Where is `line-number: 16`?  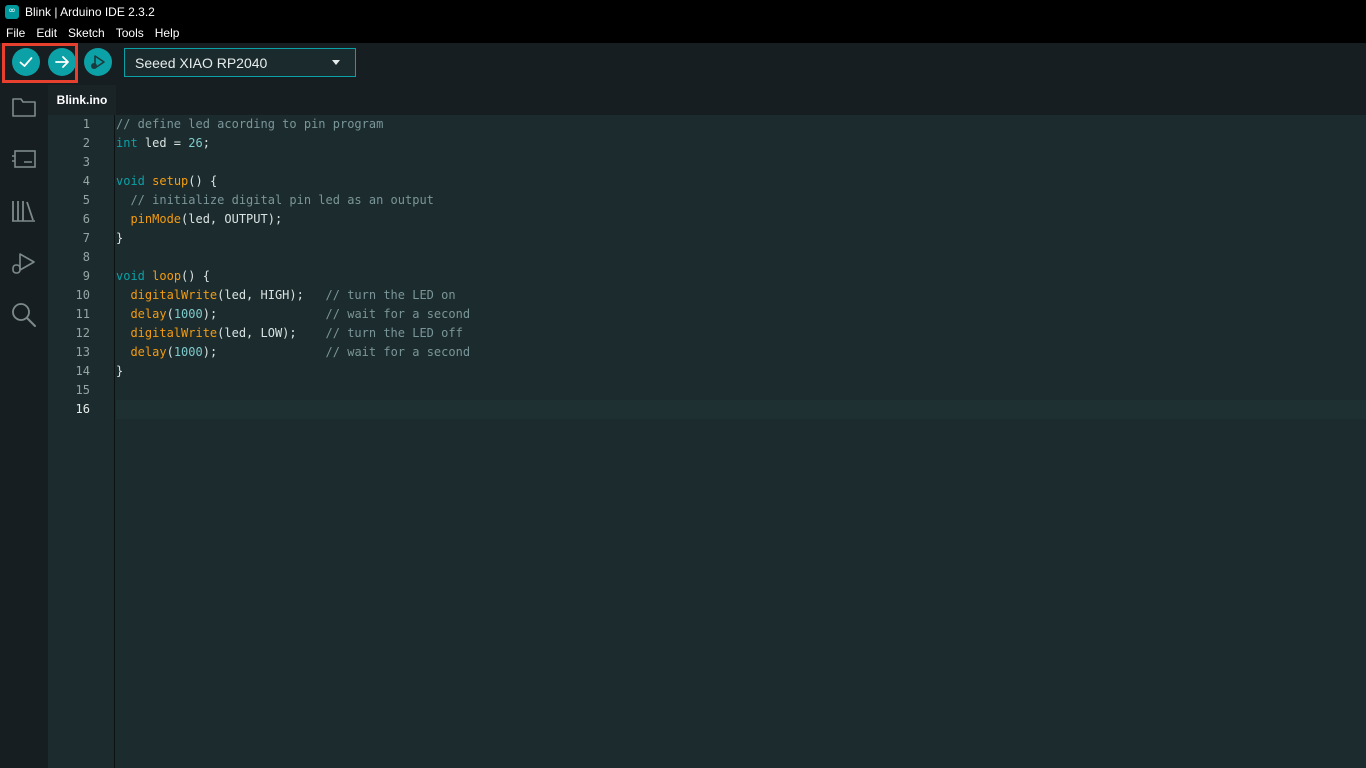 line-number: 16 is located at coordinates (82, 409).